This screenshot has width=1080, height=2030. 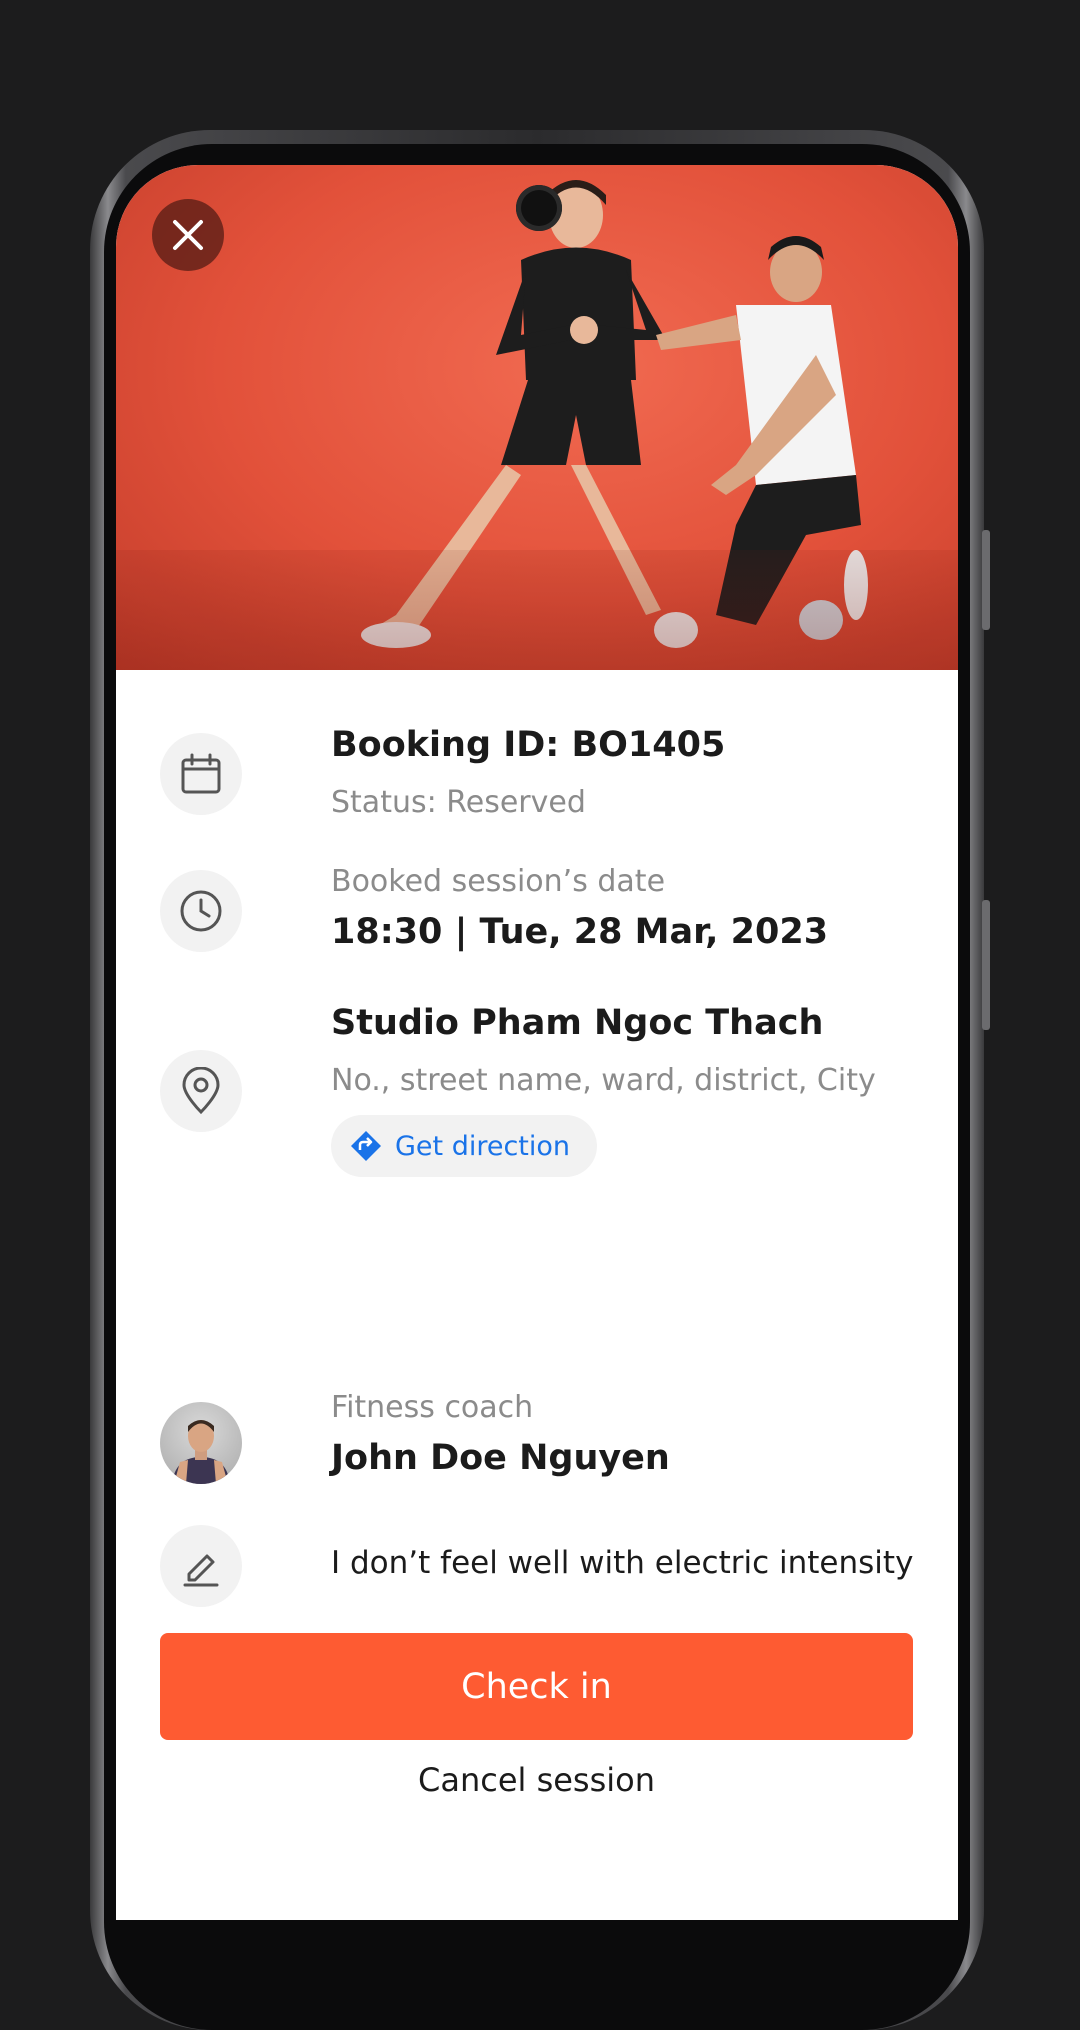 What do you see at coordinates (500, 1458) in the screenshot?
I see `coach-name: John Doe Nguyen` at bounding box center [500, 1458].